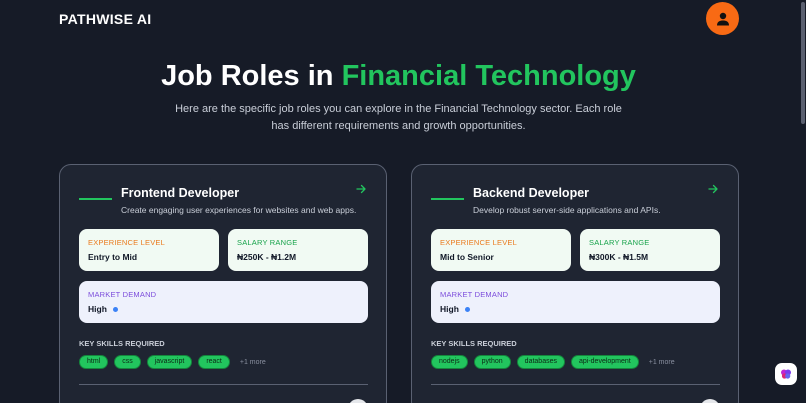  Describe the element at coordinates (94, 362) in the screenshot. I see `skill-chip: html` at that location.